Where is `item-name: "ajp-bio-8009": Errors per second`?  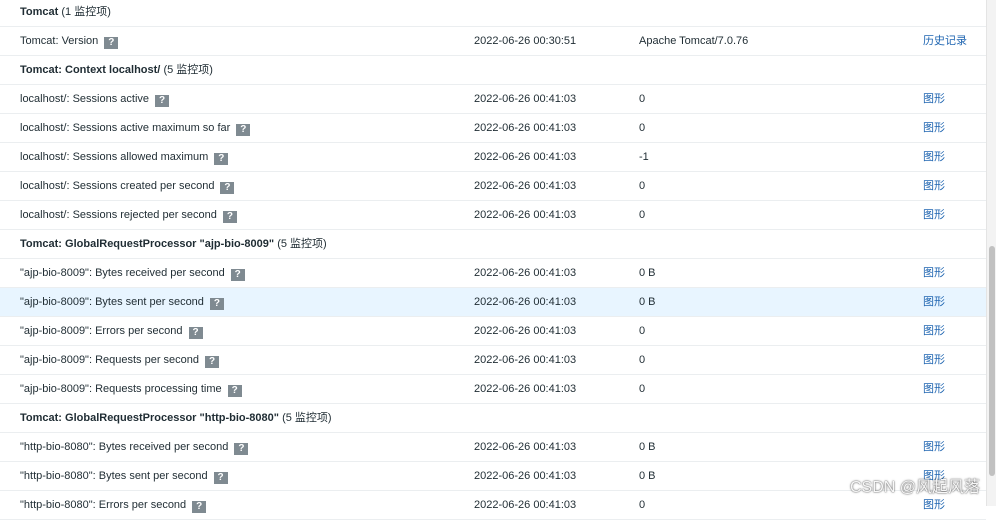
item-name: "ajp-bio-8009": Errors per second is located at coordinates (101, 331).